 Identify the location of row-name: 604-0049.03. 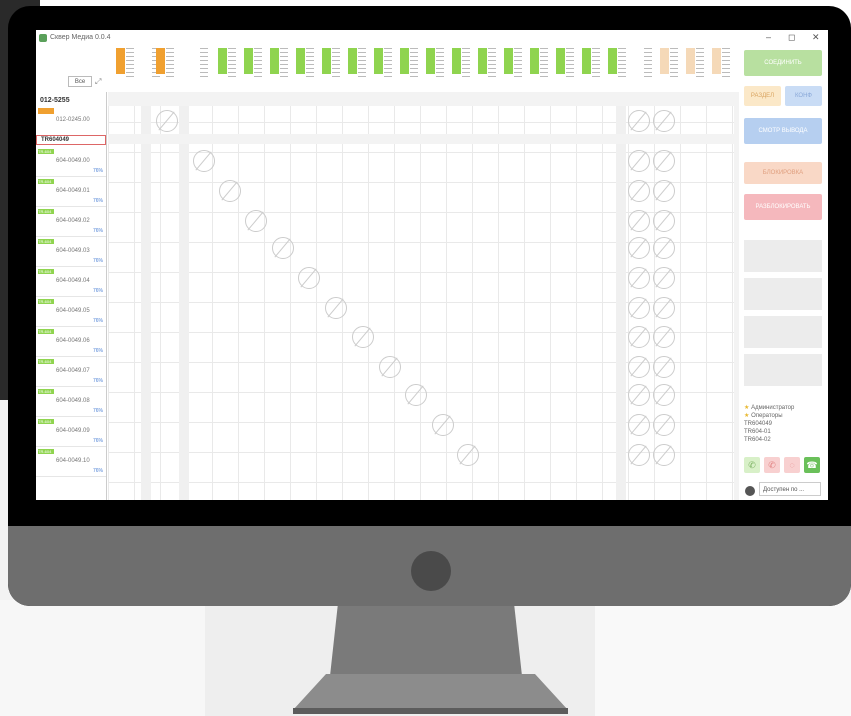
(73, 251).